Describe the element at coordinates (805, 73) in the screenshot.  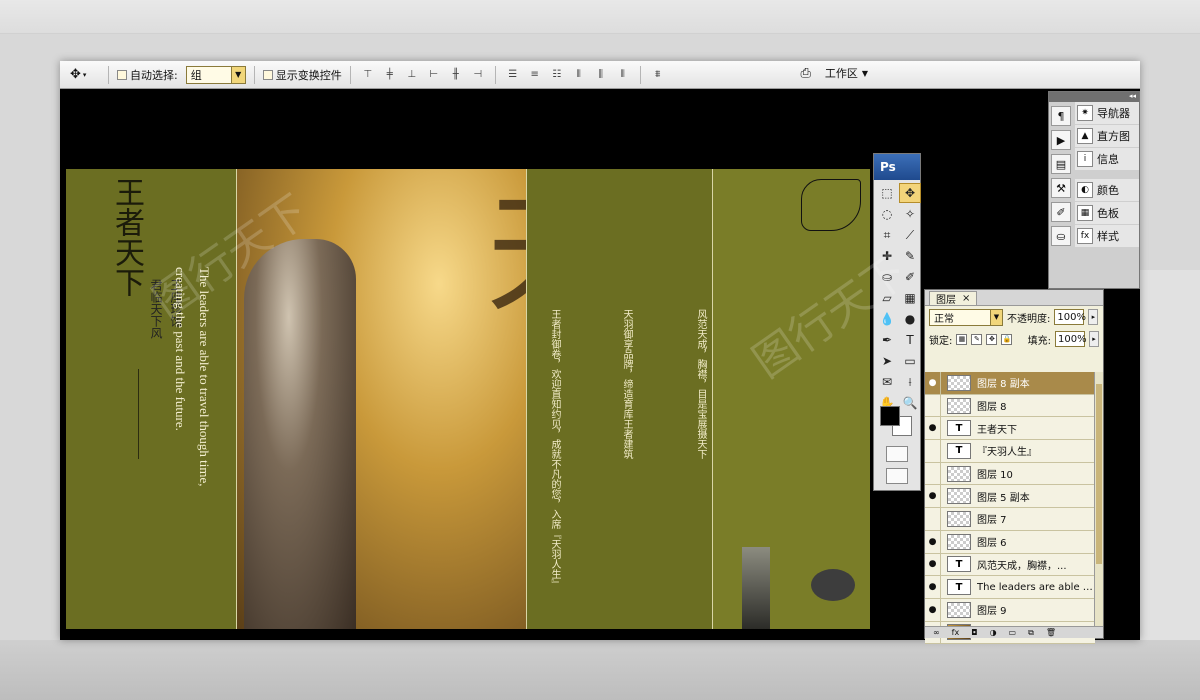
I see `bridge-icon: ⎙` at that location.